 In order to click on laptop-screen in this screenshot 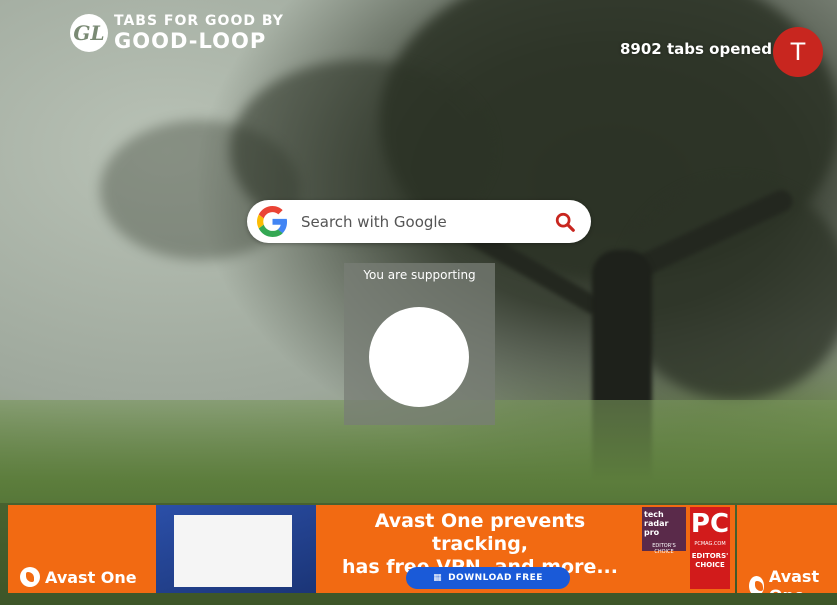, I will do `click(233, 551)`.